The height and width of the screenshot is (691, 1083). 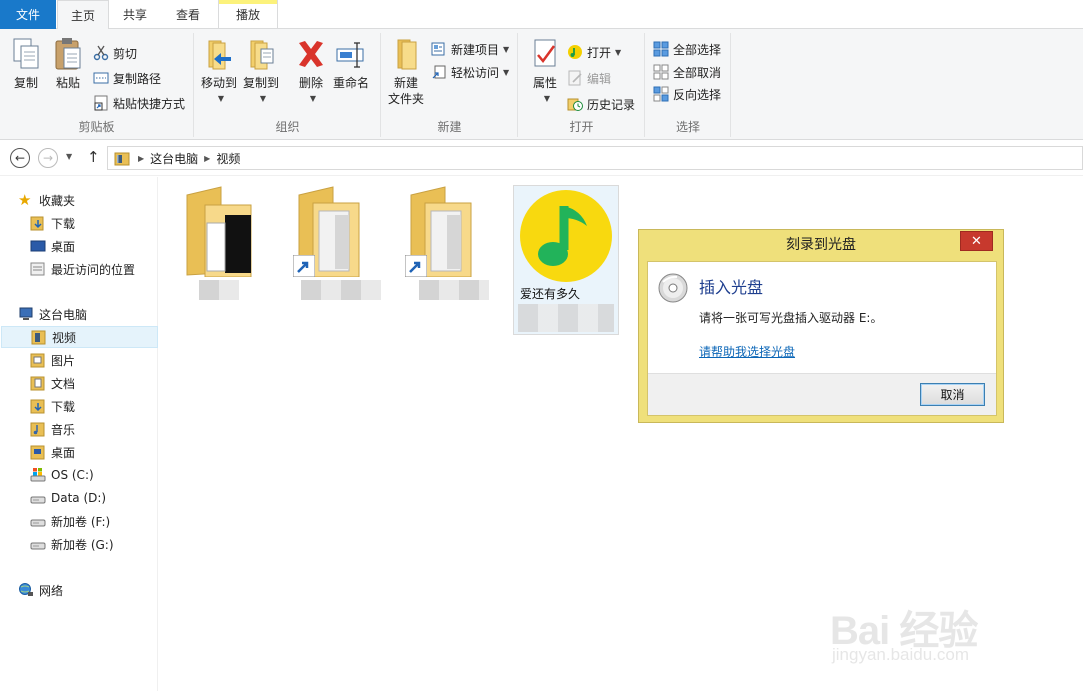 I want to click on tab-home: 主页, so click(x=83, y=15).